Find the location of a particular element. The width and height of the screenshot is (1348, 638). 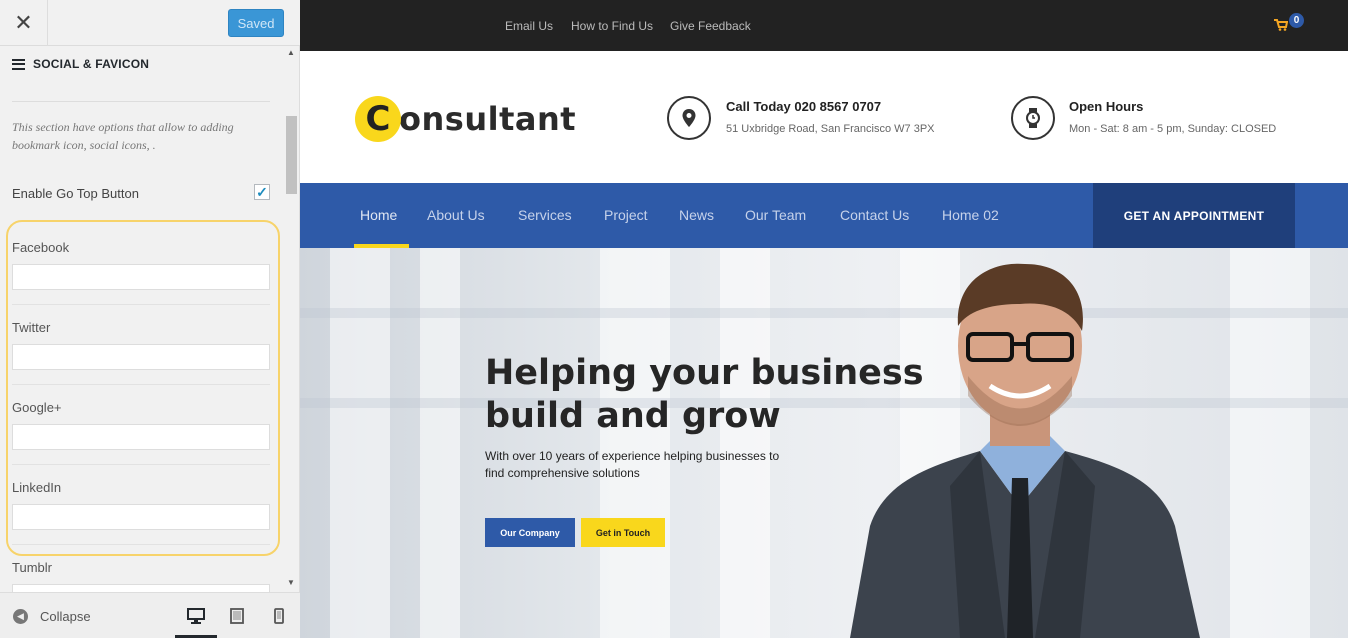

list-icon is located at coordinates (18, 64).